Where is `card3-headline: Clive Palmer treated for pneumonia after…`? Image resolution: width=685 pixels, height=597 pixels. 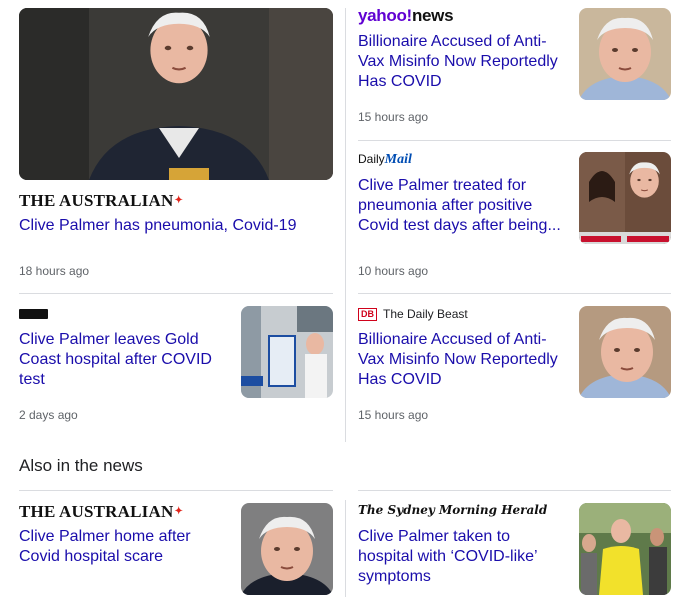
card3-headline: Clive Palmer treated for pneumonia after… is located at coordinates (463, 206).